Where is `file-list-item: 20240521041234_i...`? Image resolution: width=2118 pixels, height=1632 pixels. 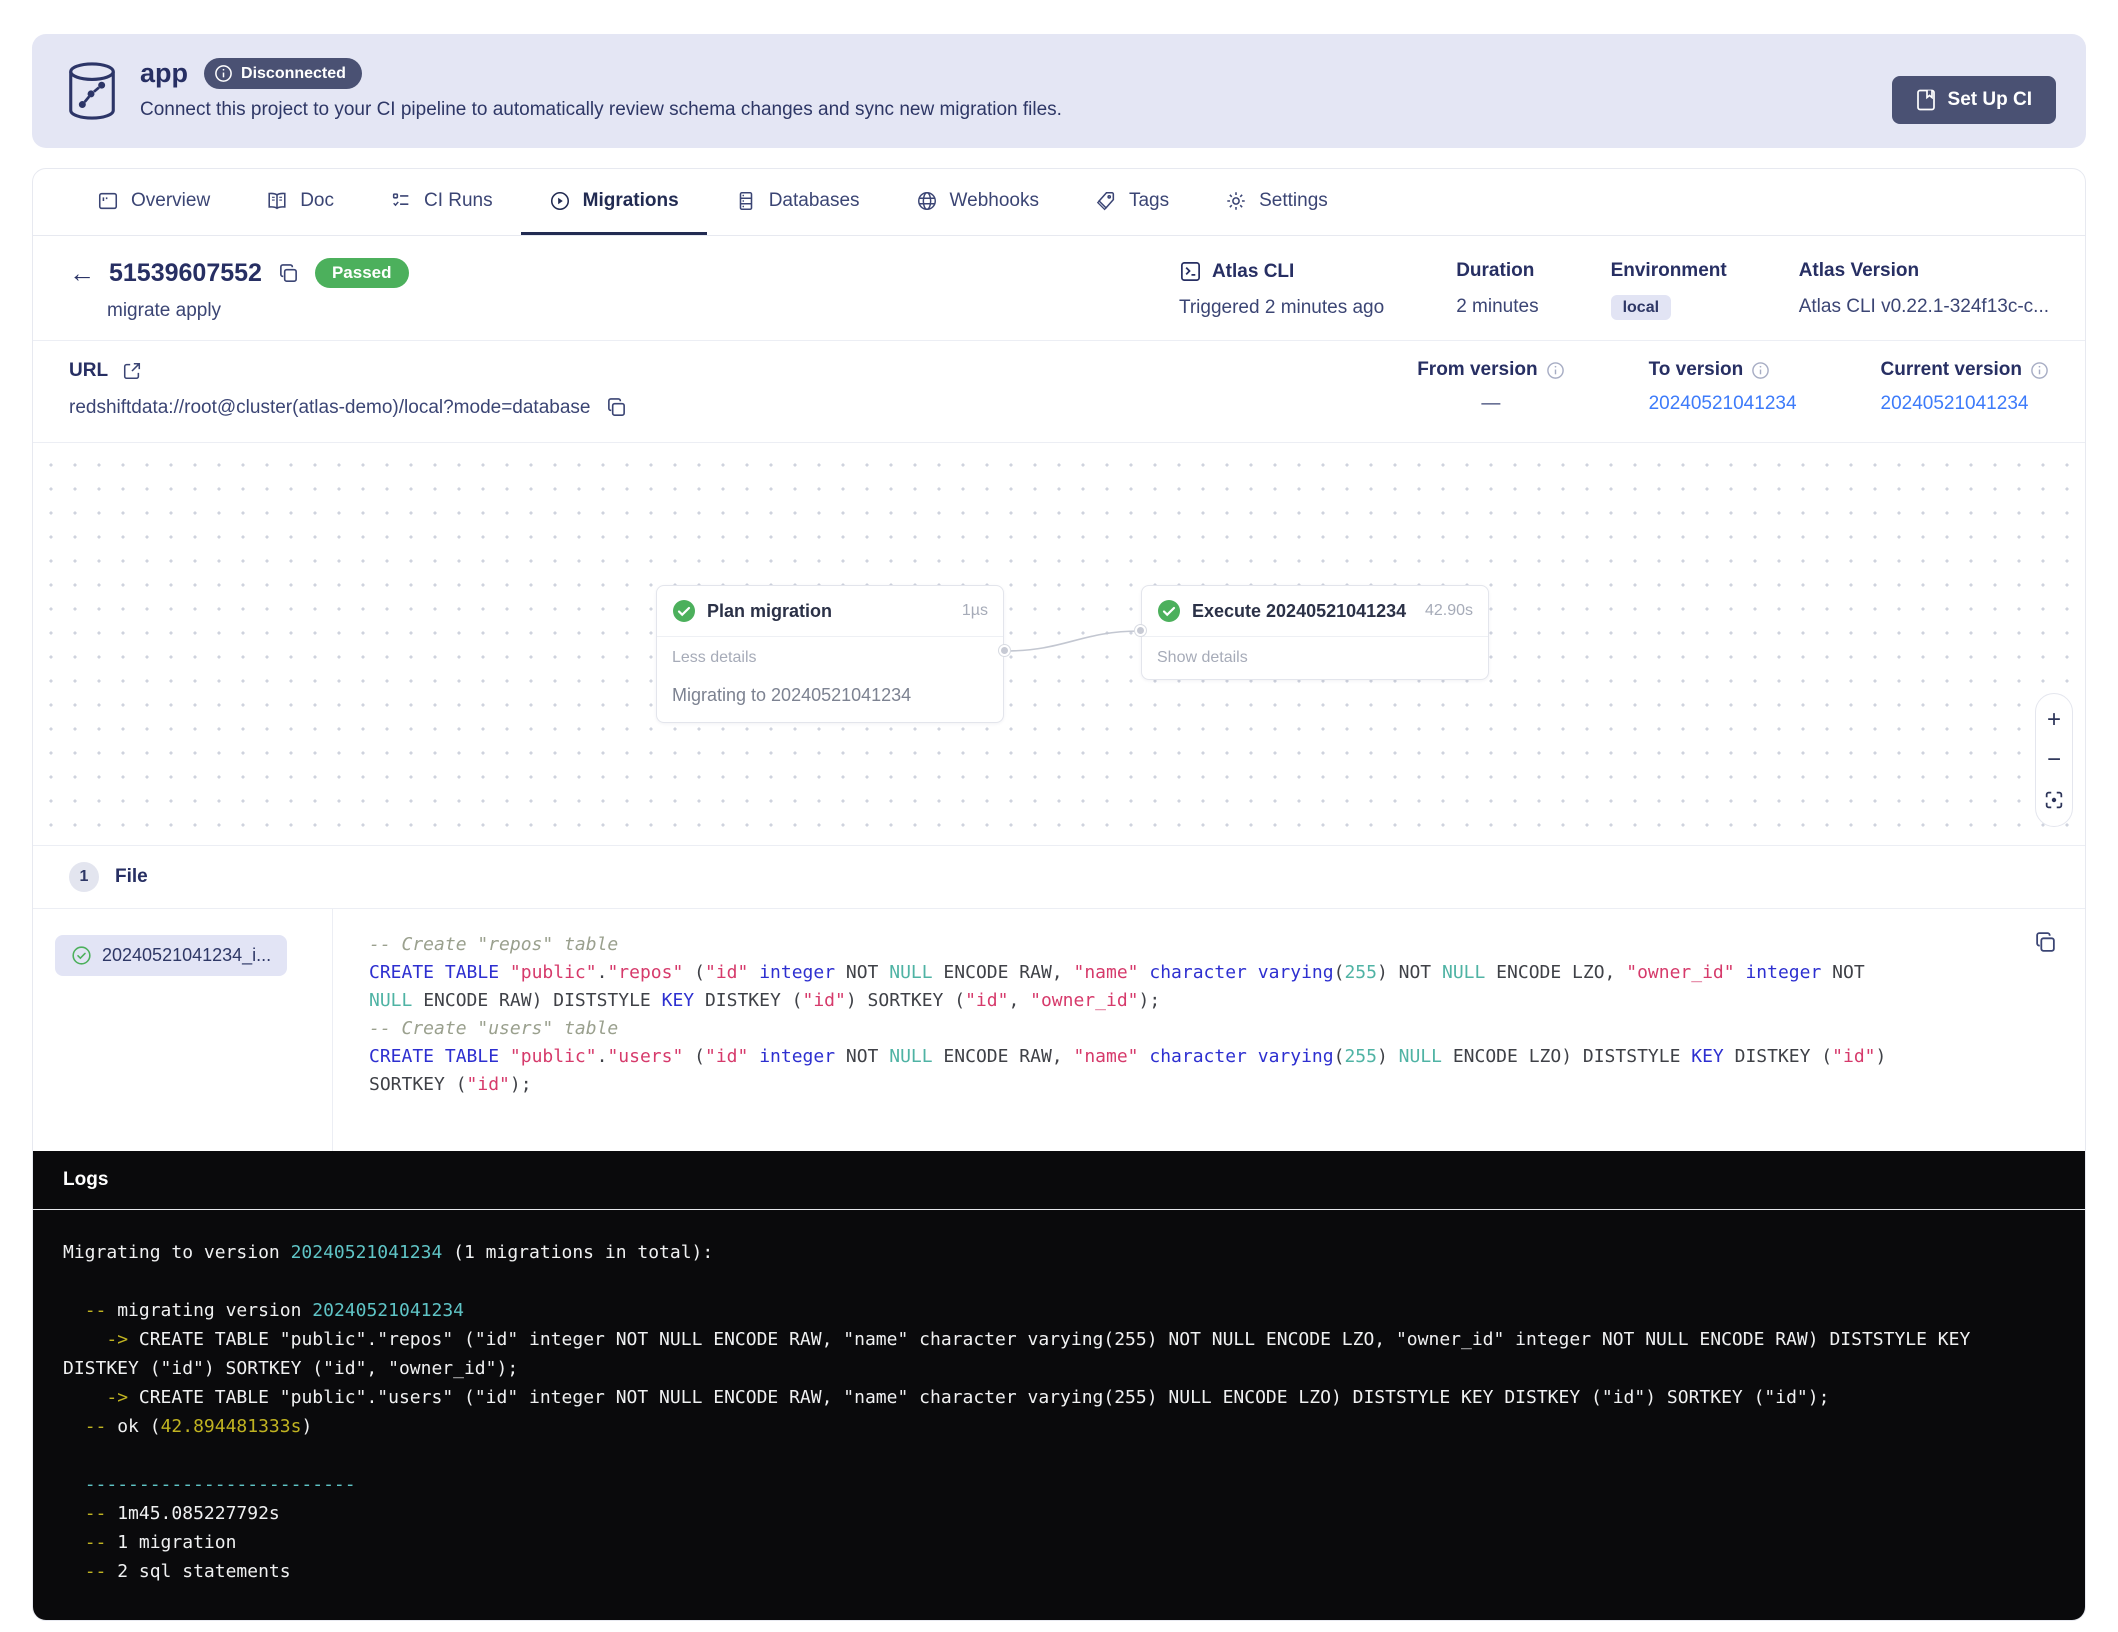
file-list-item: 20240521041234_i... is located at coordinates (171, 955).